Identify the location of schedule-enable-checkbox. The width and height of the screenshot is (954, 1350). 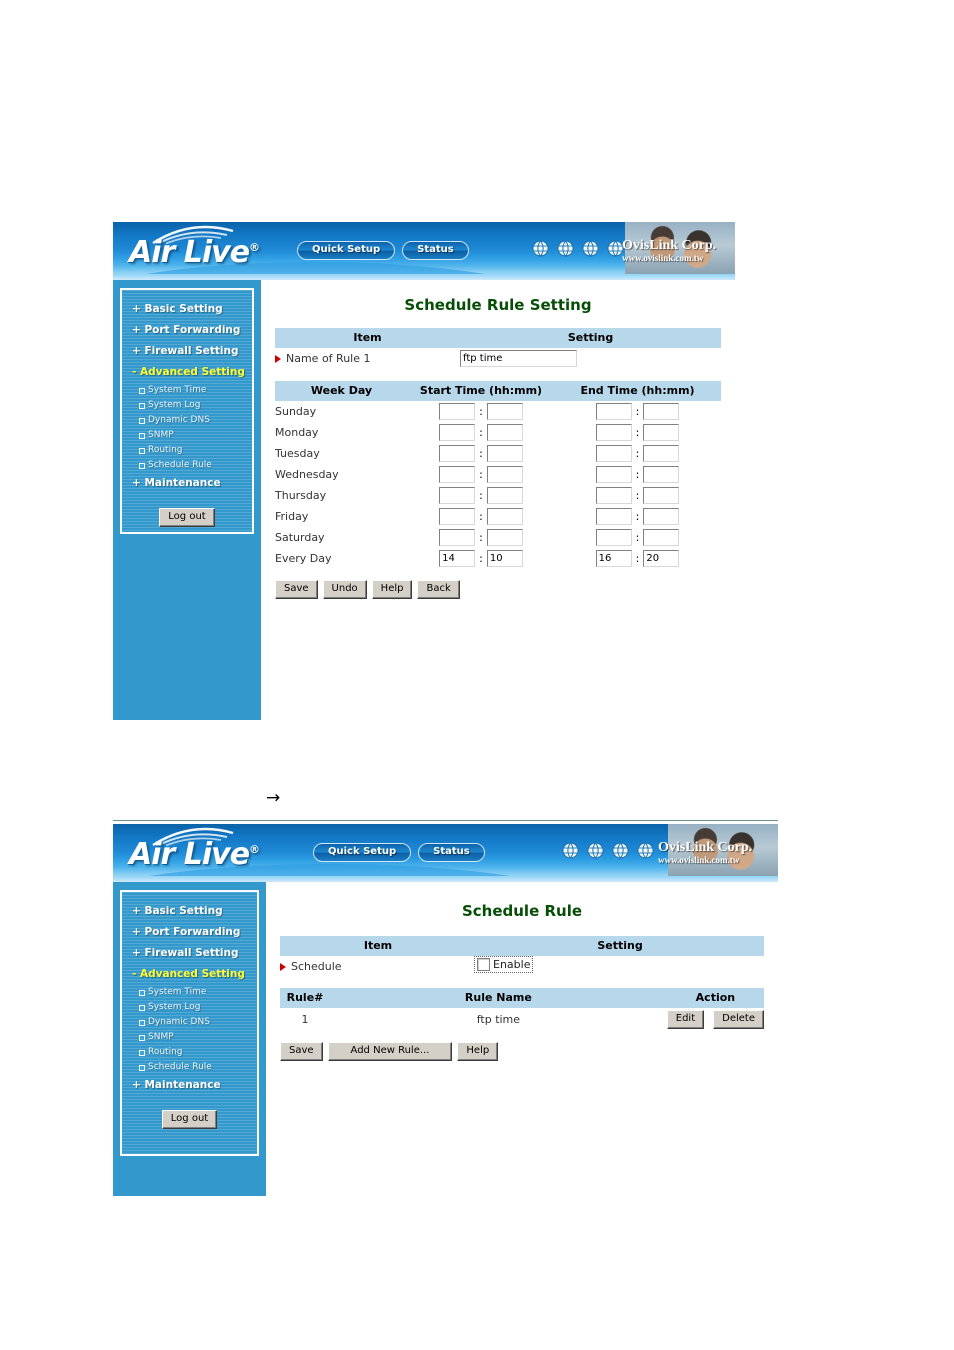
(483, 964).